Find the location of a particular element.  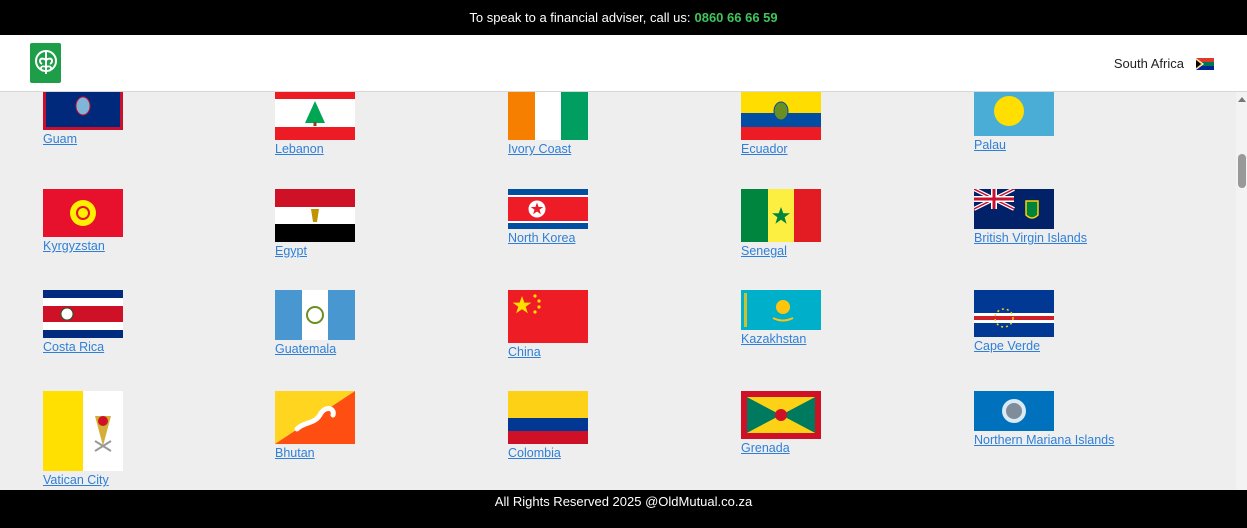

guam-flag-icon is located at coordinates (83, 111).